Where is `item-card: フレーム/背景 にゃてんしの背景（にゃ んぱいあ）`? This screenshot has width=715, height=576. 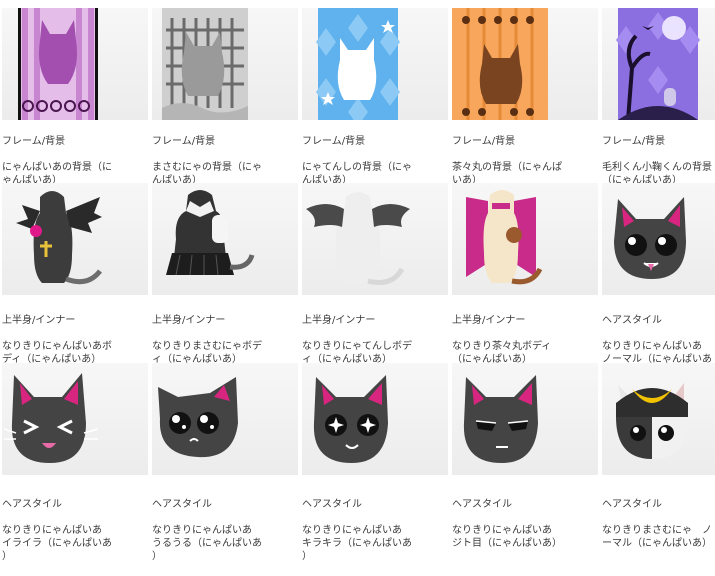 item-card: フレーム/背景 にゃてんしの背景（にゃ んぱいあ） is located at coordinates (377, 93).